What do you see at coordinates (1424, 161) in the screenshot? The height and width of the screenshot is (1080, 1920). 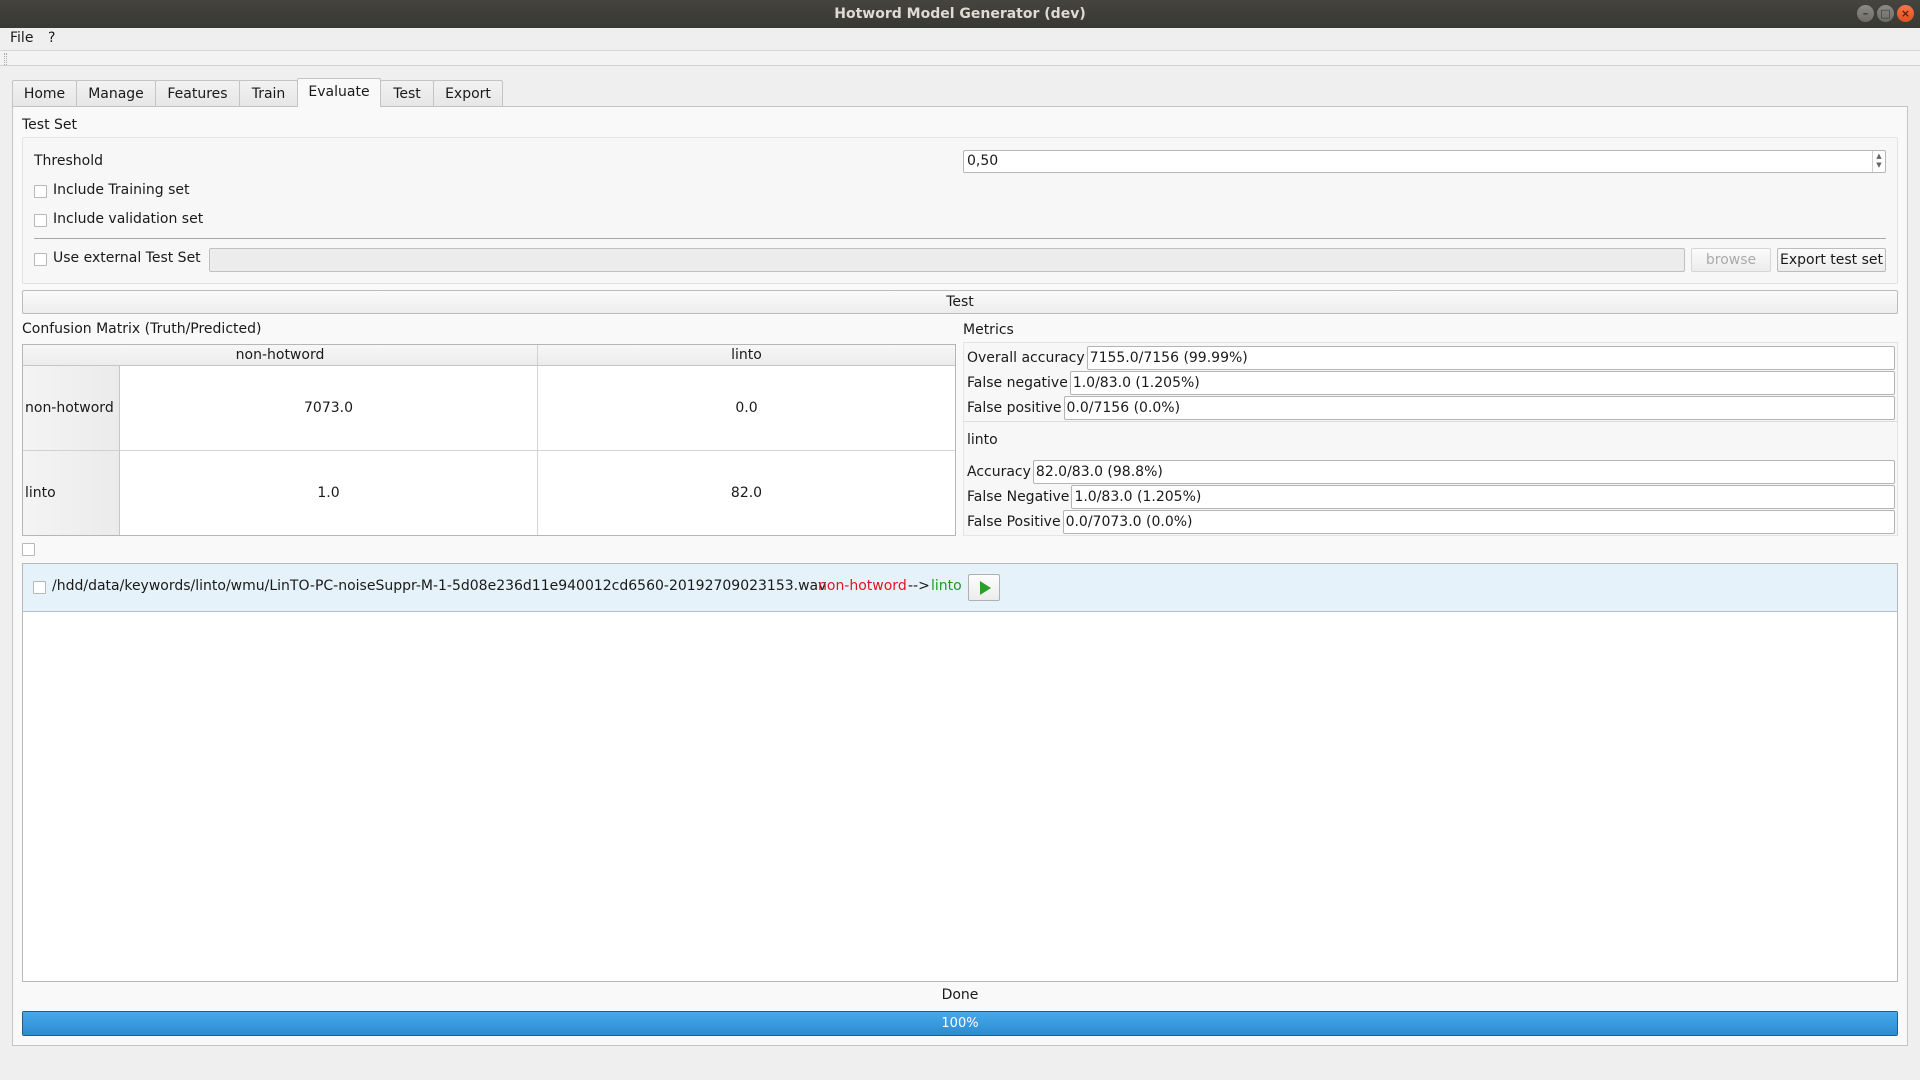 I see `threshold-spinbox: 0,50 ▲ ▼` at bounding box center [1424, 161].